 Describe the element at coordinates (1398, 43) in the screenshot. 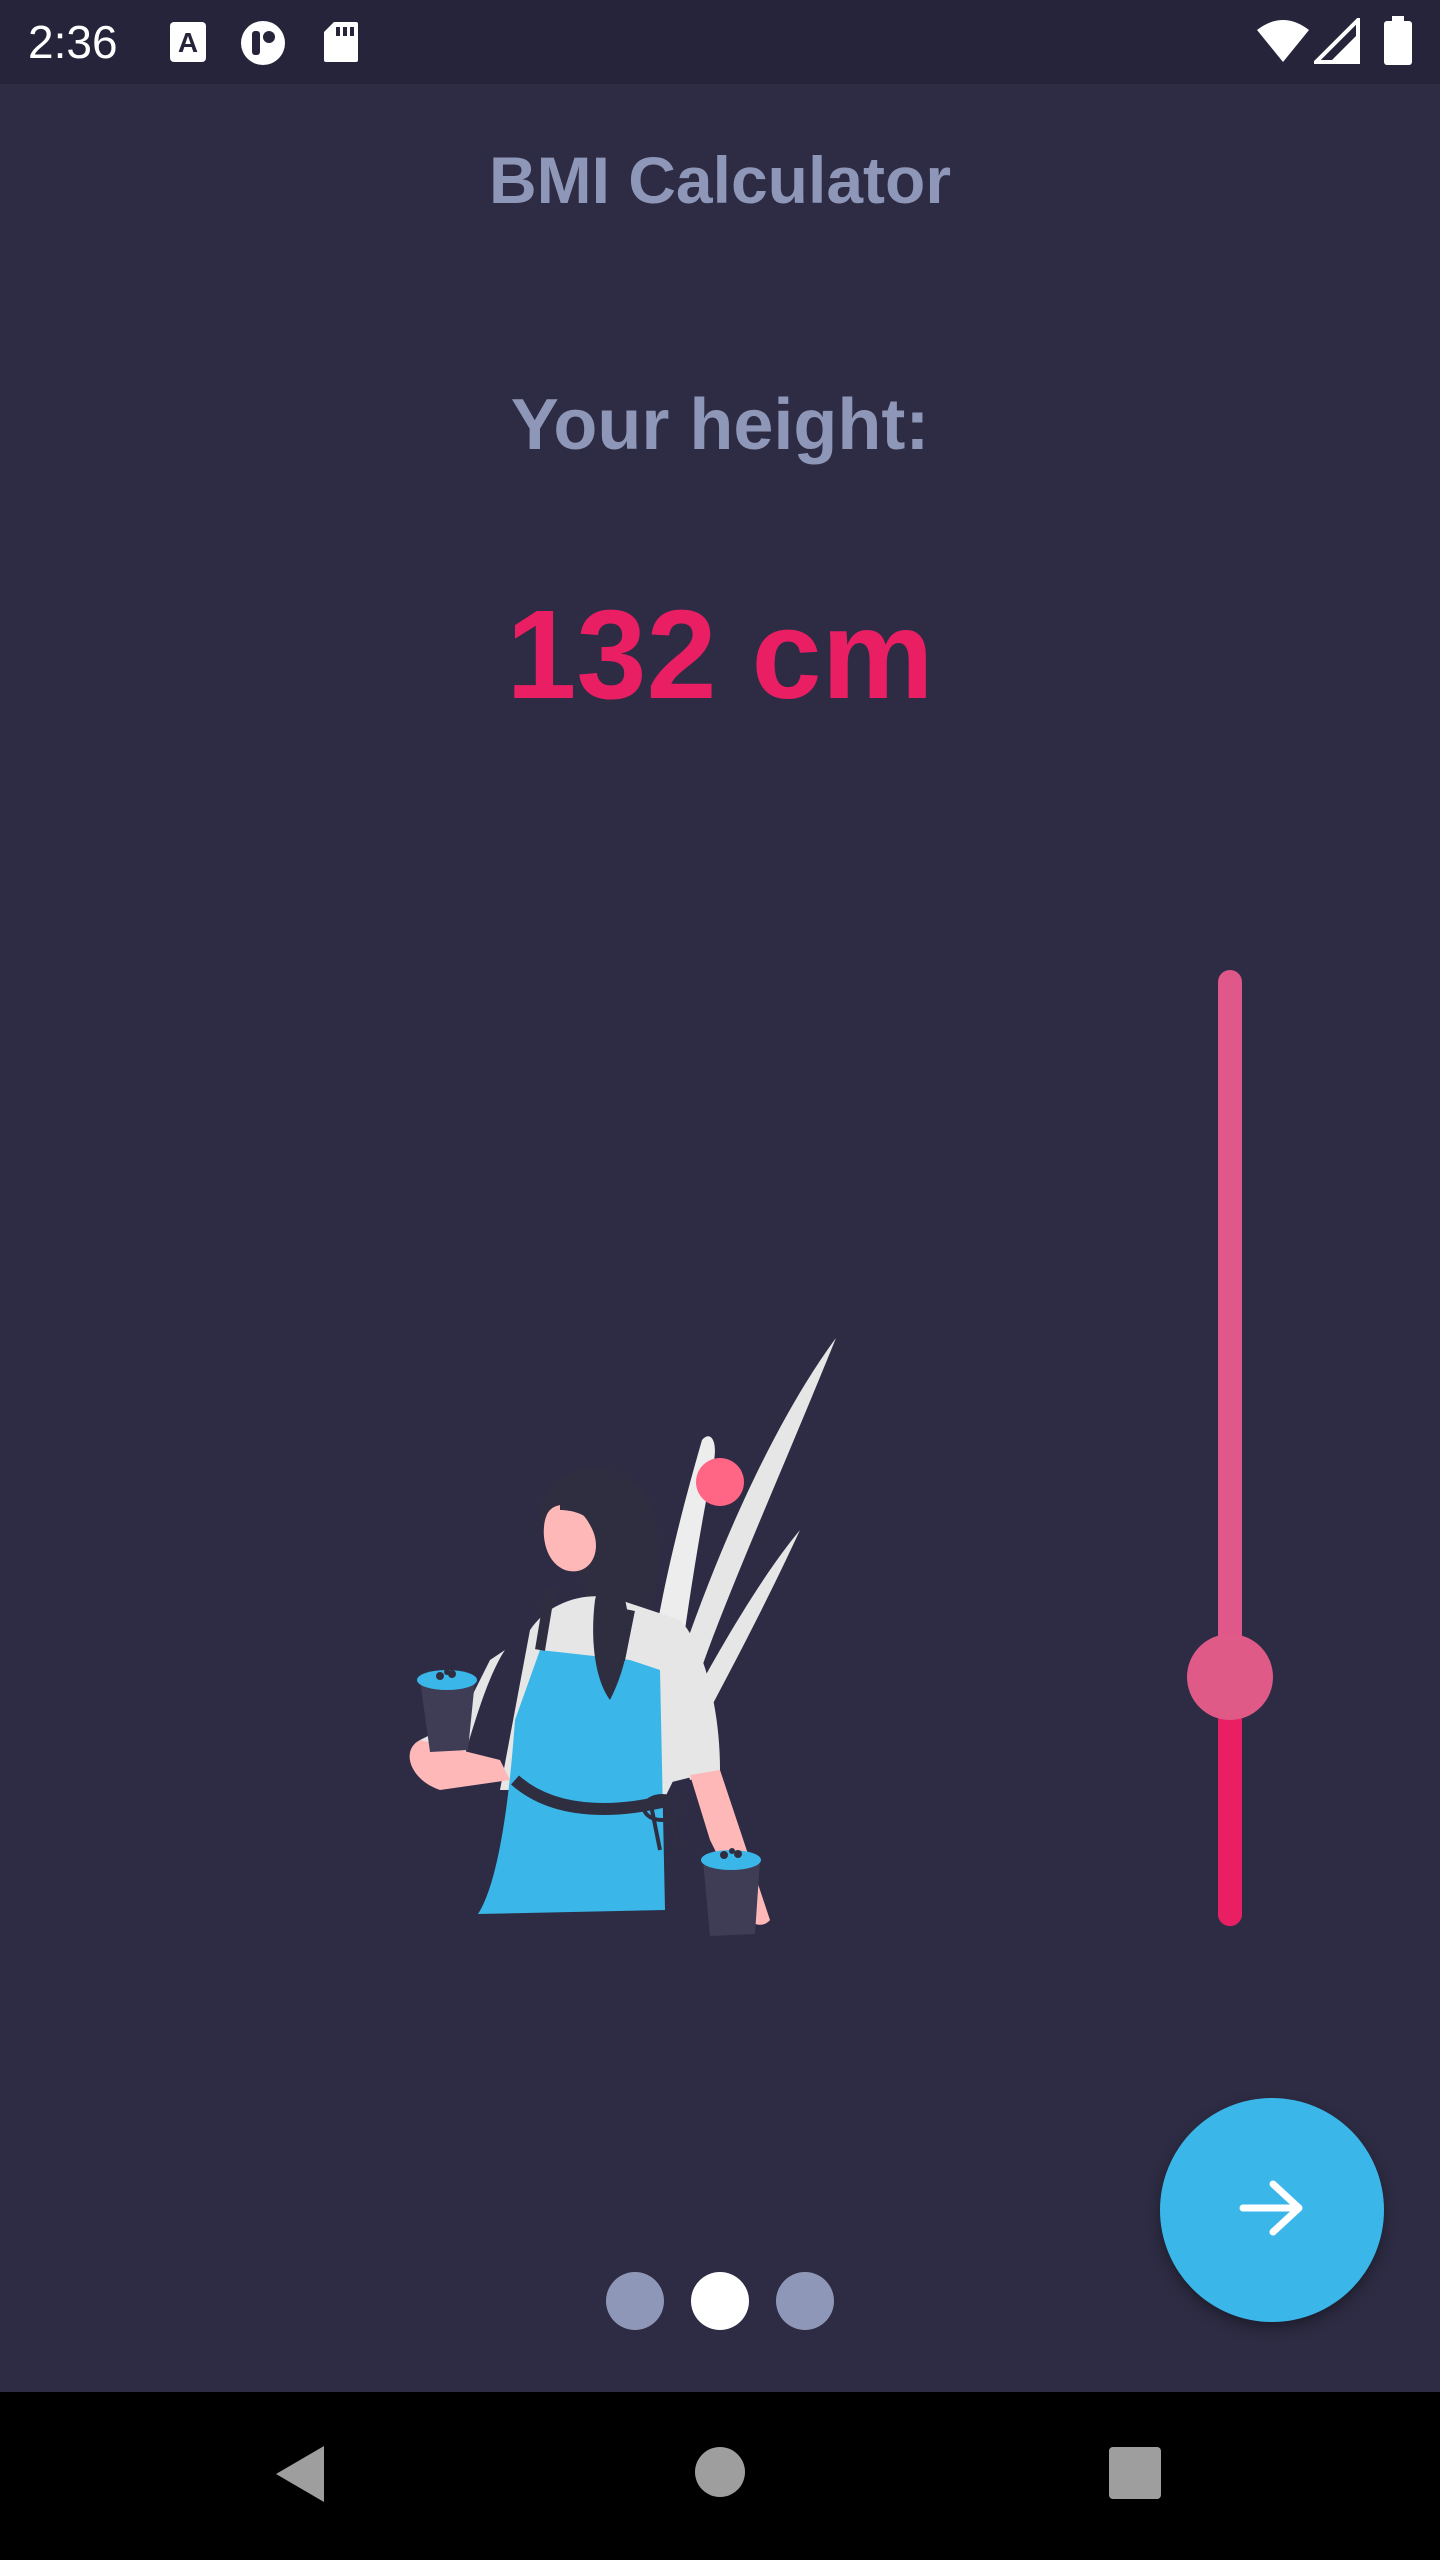

I see `battery-icon` at that location.